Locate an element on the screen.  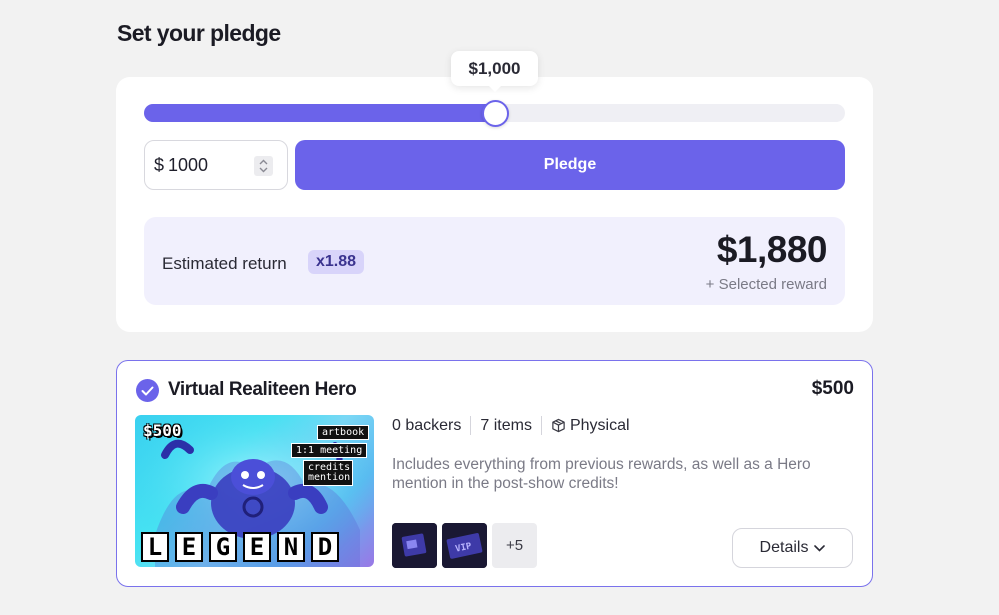
details-label: Details is located at coordinates (784, 547).